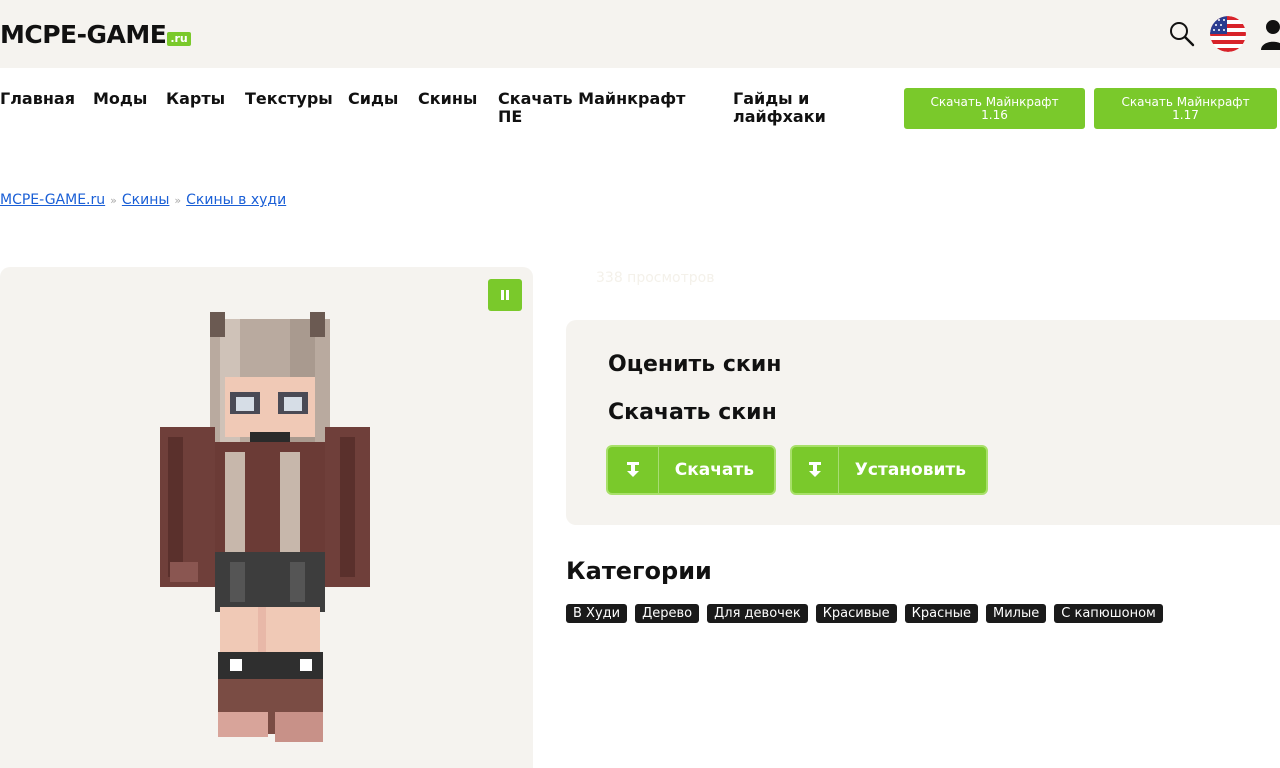 The height and width of the screenshot is (768, 1280). I want to click on top-bar: MCPE-GAME .ru, so click(640, 34).